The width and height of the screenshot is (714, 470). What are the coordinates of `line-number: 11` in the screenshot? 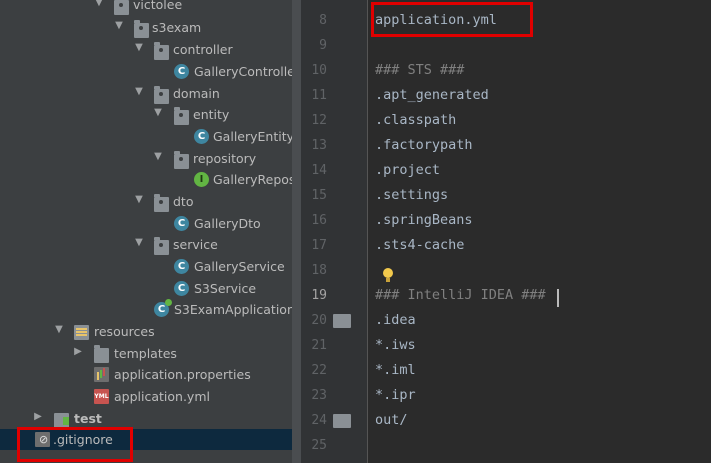 It's located at (319, 95).